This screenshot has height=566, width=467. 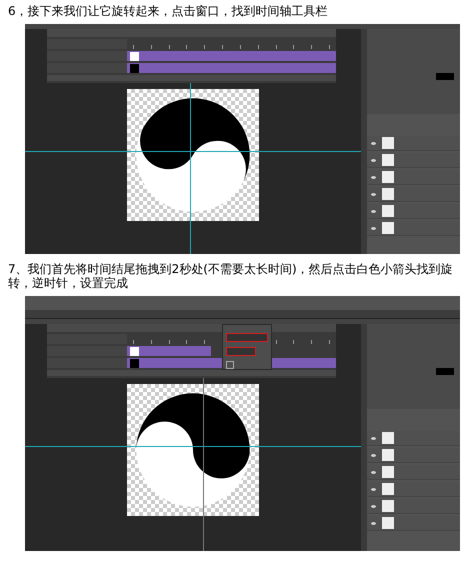 What do you see at coordinates (168, 11) in the screenshot?
I see `step-instruction: 6，接下来我们让它旋转起来，点击窗口，找到时间轴工具栏` at bounding box center [168, 11].